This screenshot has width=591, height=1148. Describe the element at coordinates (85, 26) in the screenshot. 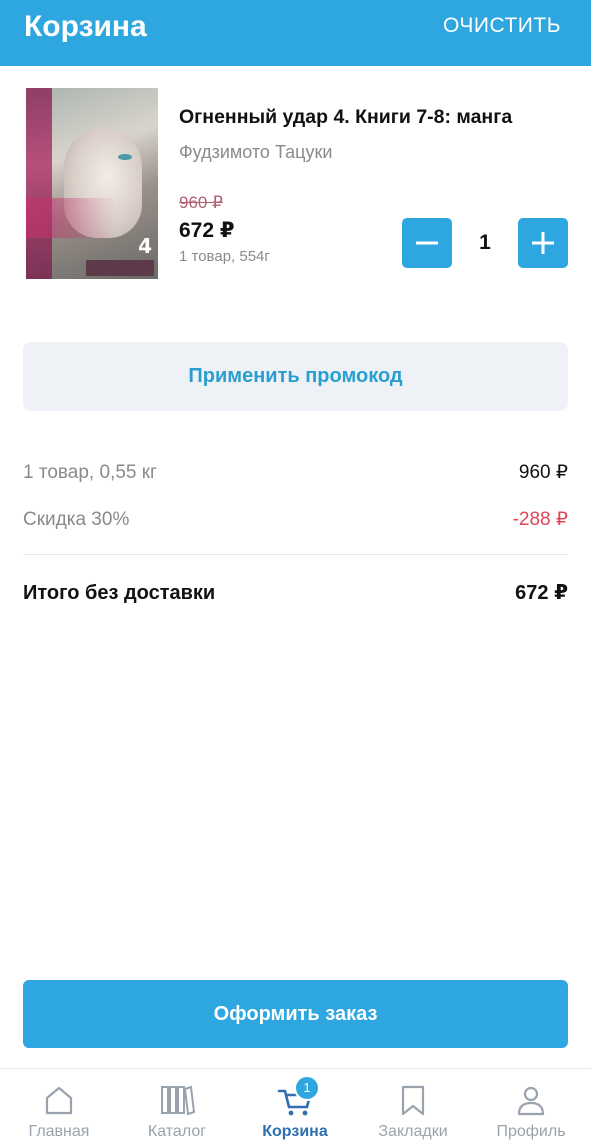

I see `page-title: Корзина` at that location.